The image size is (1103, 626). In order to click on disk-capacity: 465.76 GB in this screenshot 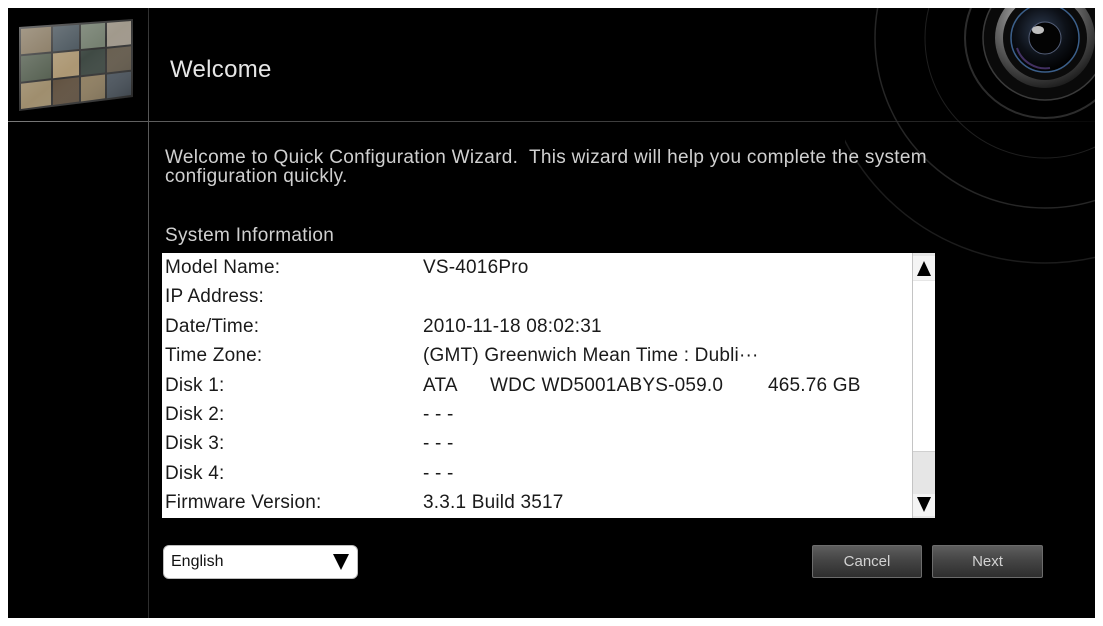, I will do `click(814, 385)`.